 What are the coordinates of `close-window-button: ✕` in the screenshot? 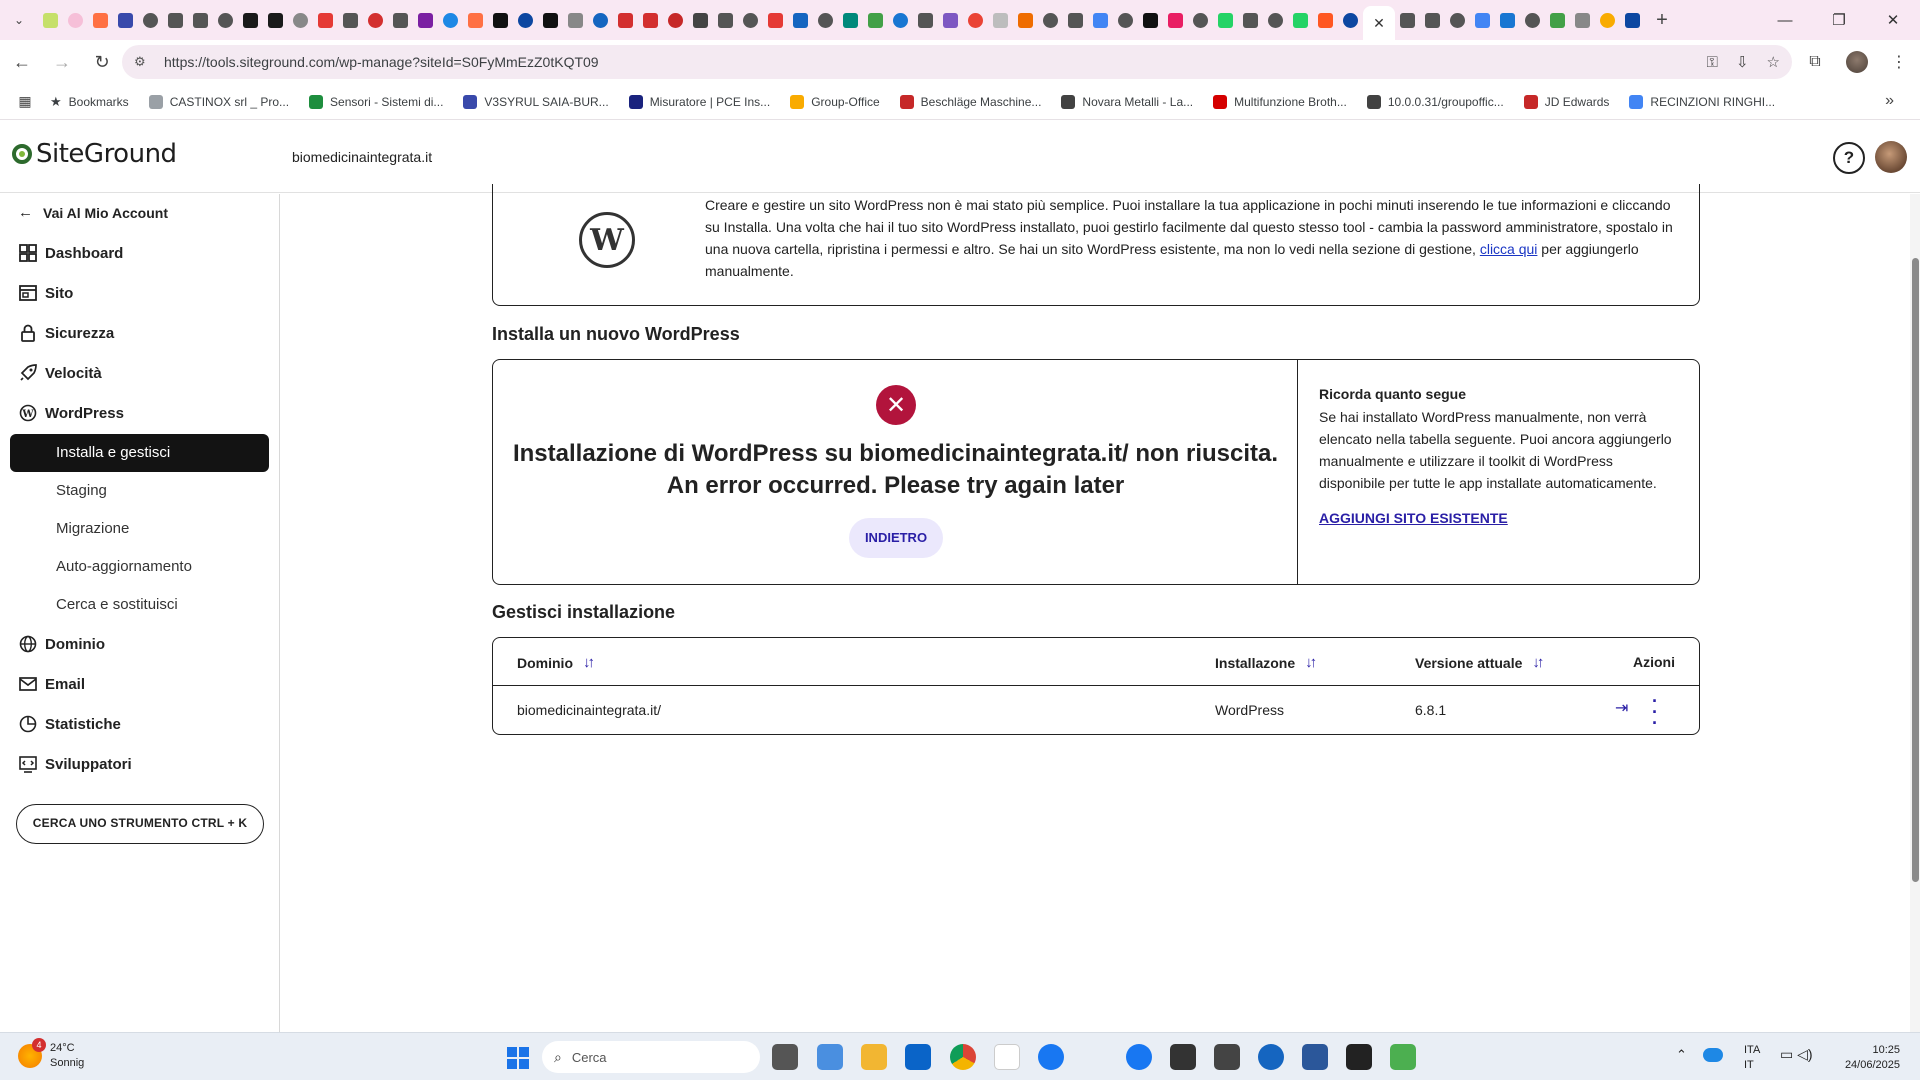 It's located at (1893, 20).